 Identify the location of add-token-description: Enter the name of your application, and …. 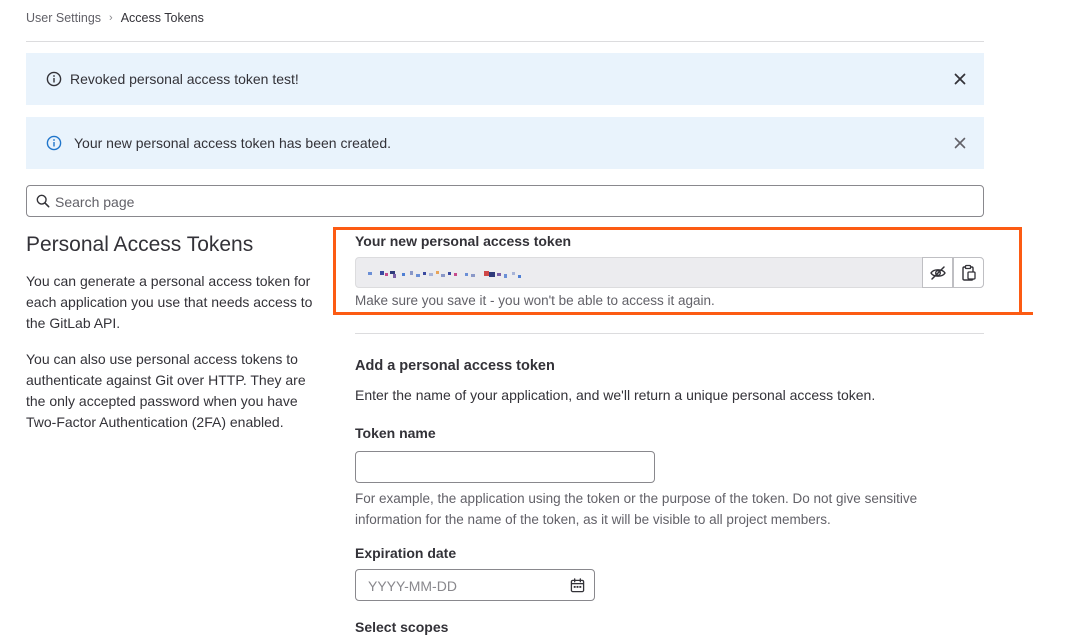
(615, 395).